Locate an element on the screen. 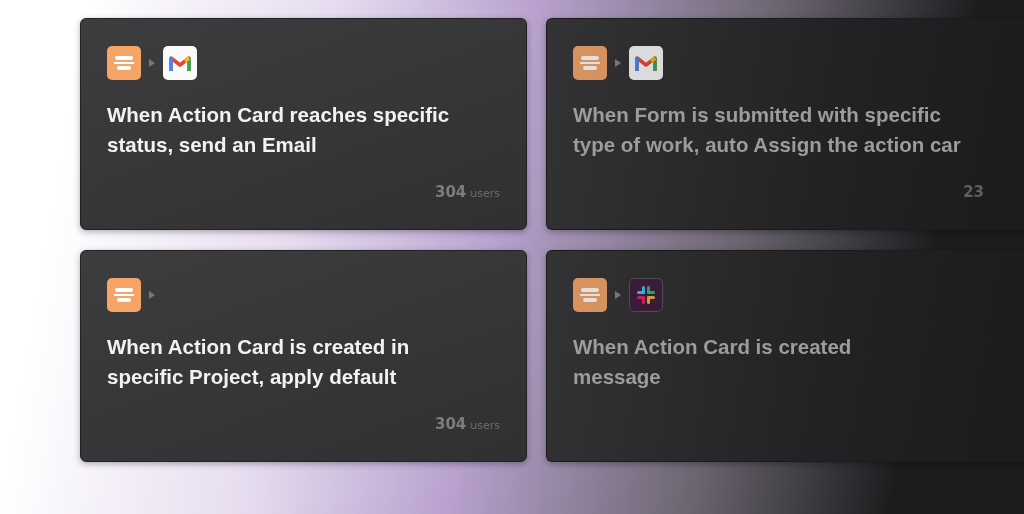  card-title: When Form is submitted with specific type of work, auto Assign the action car is located at coordinates (767, 130).